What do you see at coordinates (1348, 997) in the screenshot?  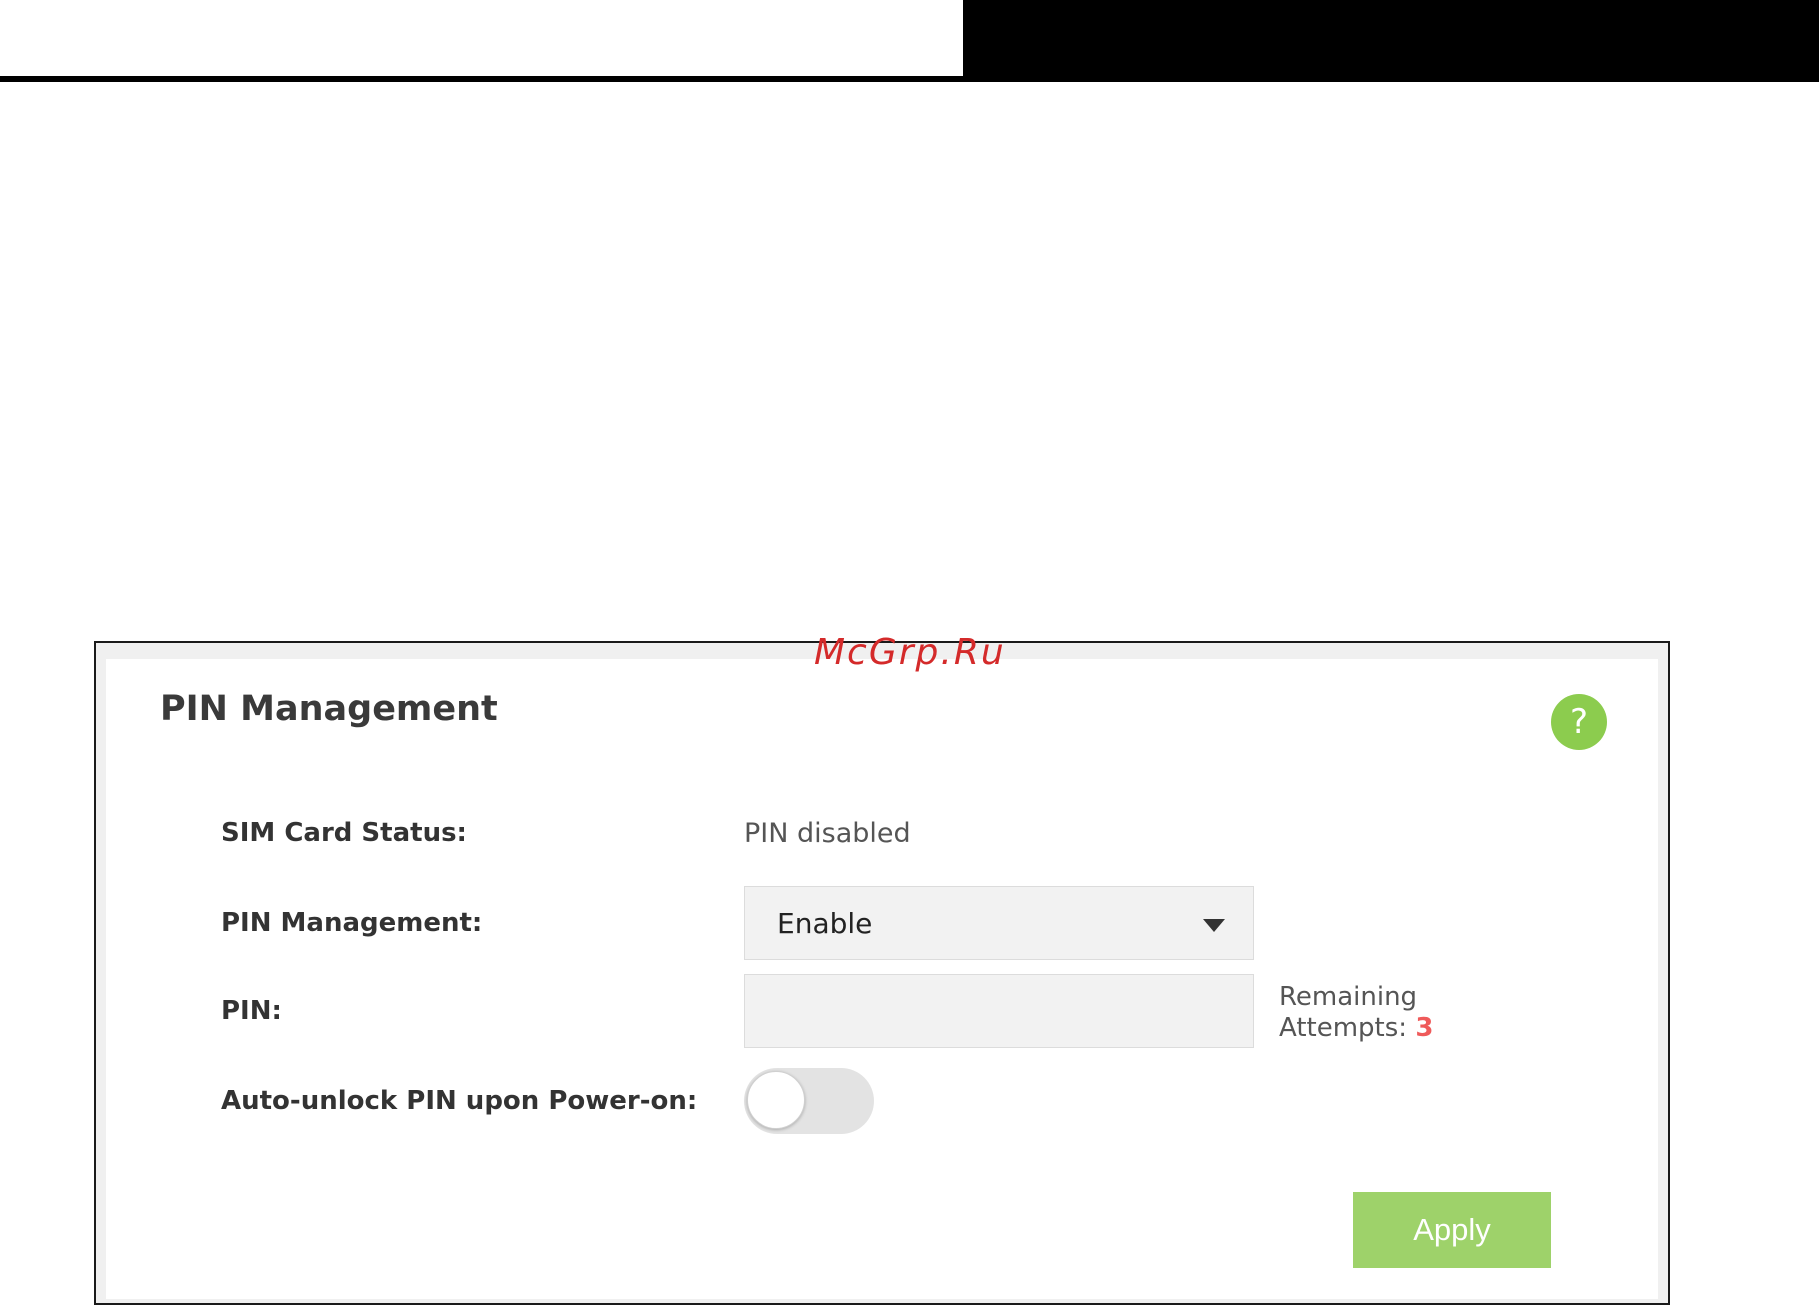 I see `remaining-attempts-line1: Remaining` at bounding box center [1348, 997].